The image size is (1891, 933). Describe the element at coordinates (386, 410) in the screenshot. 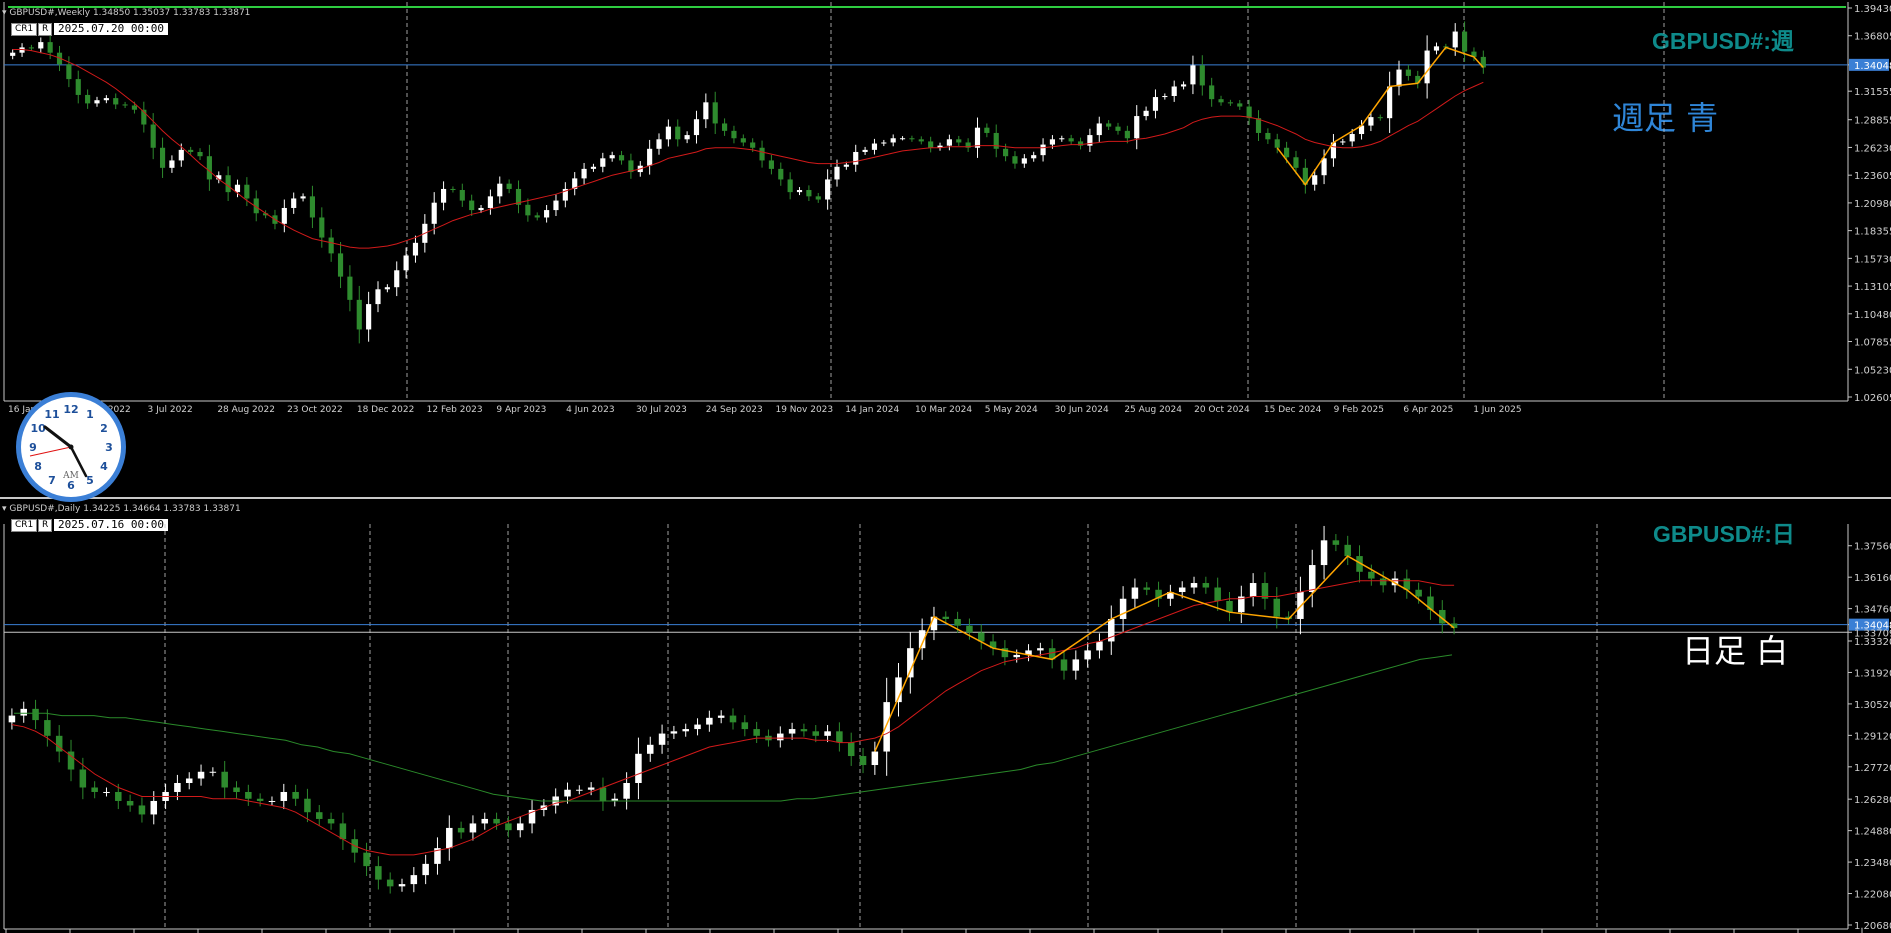

I see `weekly-x-tick-label: 18 Dec 2022` at that location.